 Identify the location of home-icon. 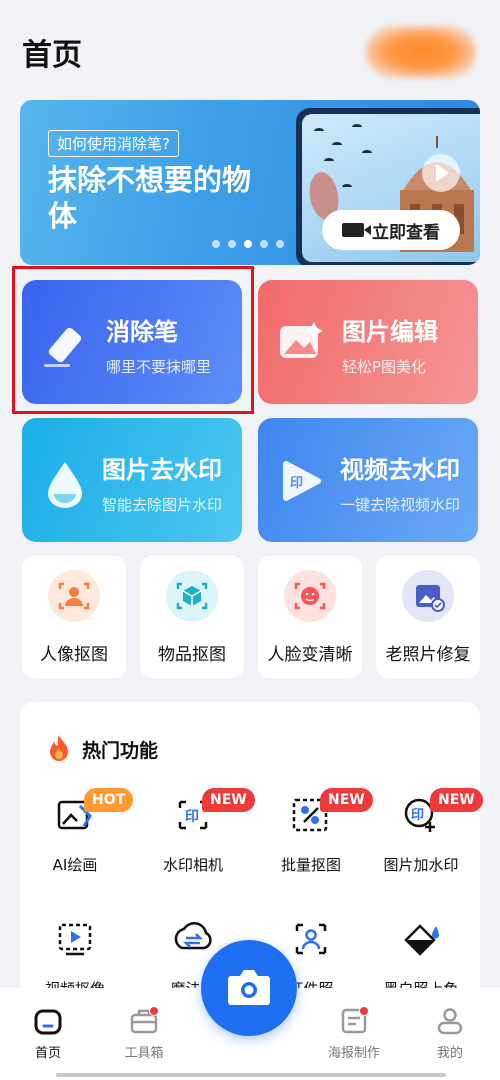
(48, 1021).